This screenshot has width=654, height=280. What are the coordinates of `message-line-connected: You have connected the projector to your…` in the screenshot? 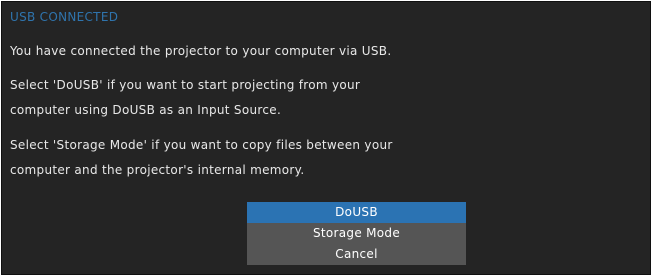 It's located at (201, 51).